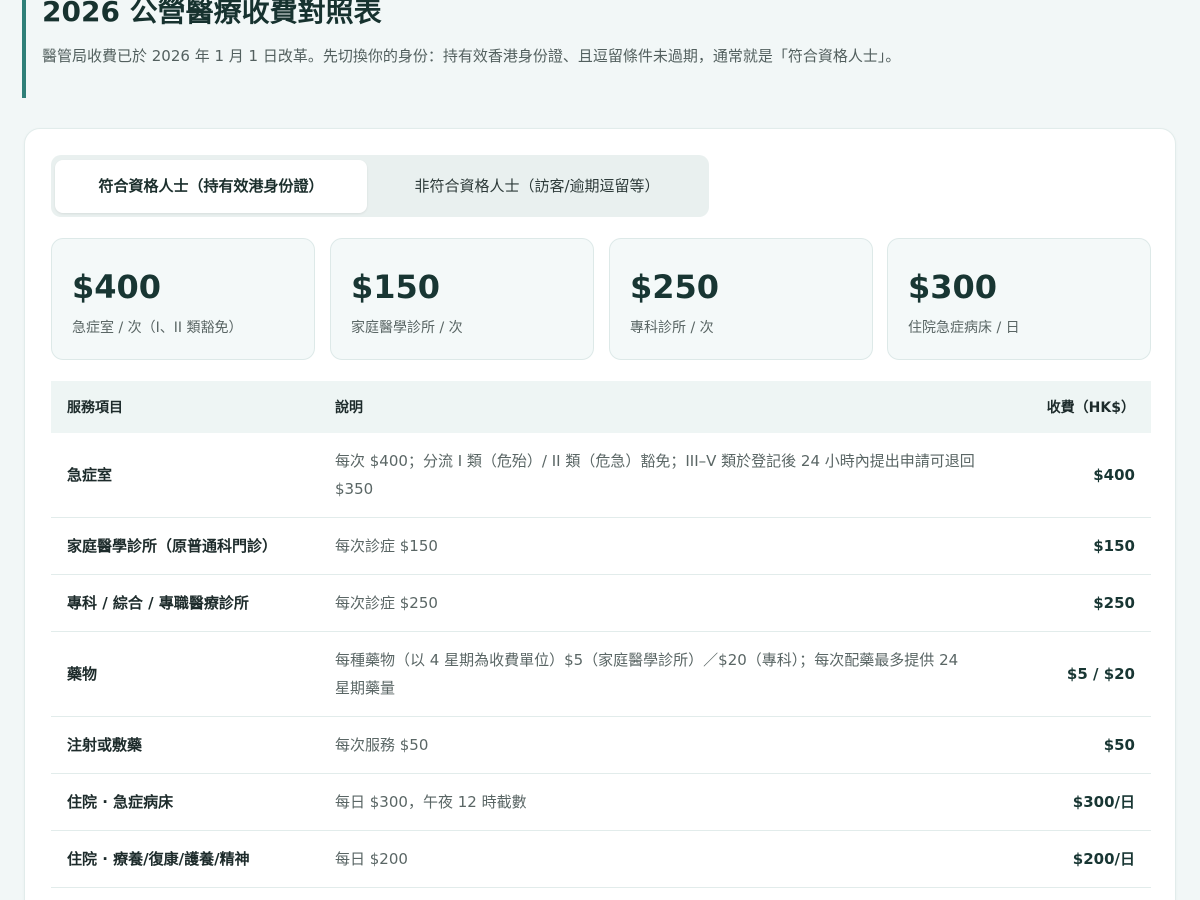 The height and width of the screenshot is (900, 1200). I want to click on row-item: 急症室, so click(185, 475).